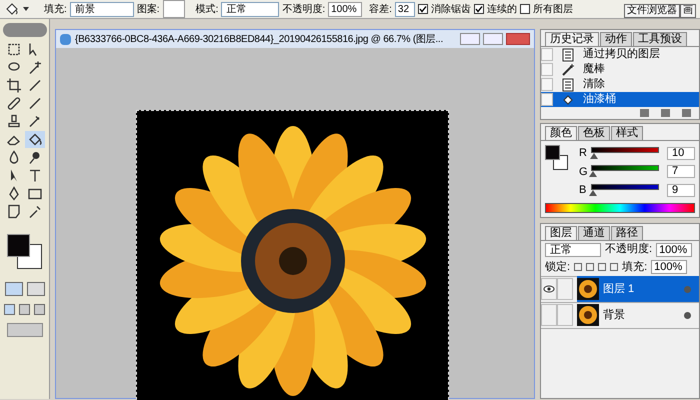 The height and width of the screenshot is (400, 700). What do you see at coordinates (26, 9) in the screenshot?
I see `caret-icon` at bounding box center [26, 9].